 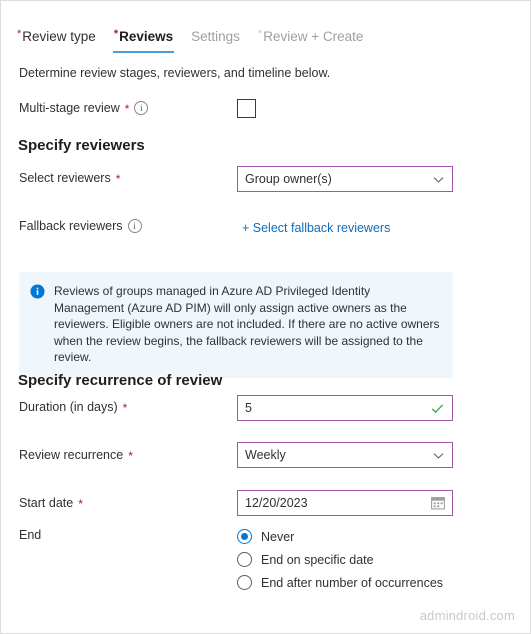 What do you see at coordinates (215, 36) in the screenshot?
I see `tab-label: Settings` at bounding box center [215, 36].